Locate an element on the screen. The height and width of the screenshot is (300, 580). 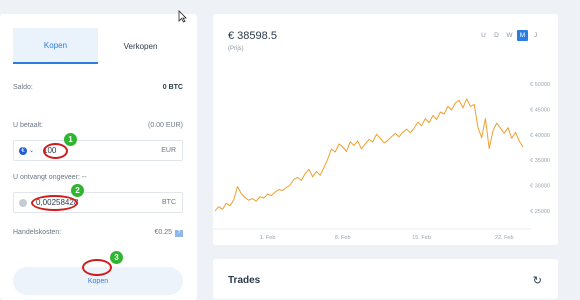
step-marker-2: 2 is located at coordinates (77, 190).